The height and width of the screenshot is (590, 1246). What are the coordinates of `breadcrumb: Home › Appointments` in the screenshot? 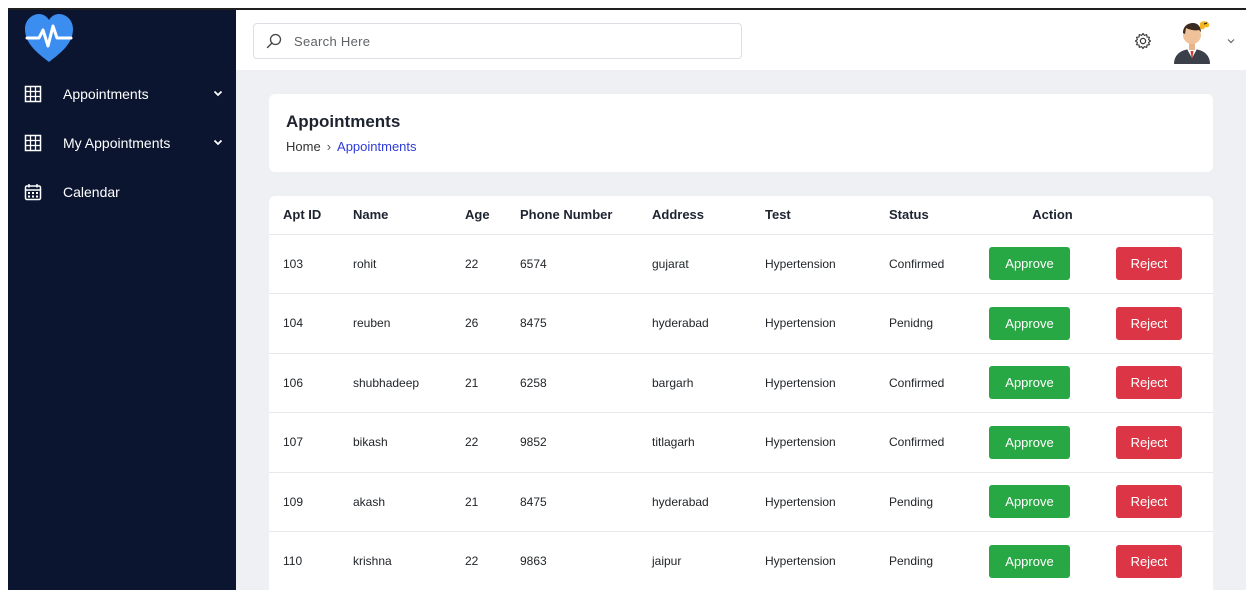 It's located at (351, 146).